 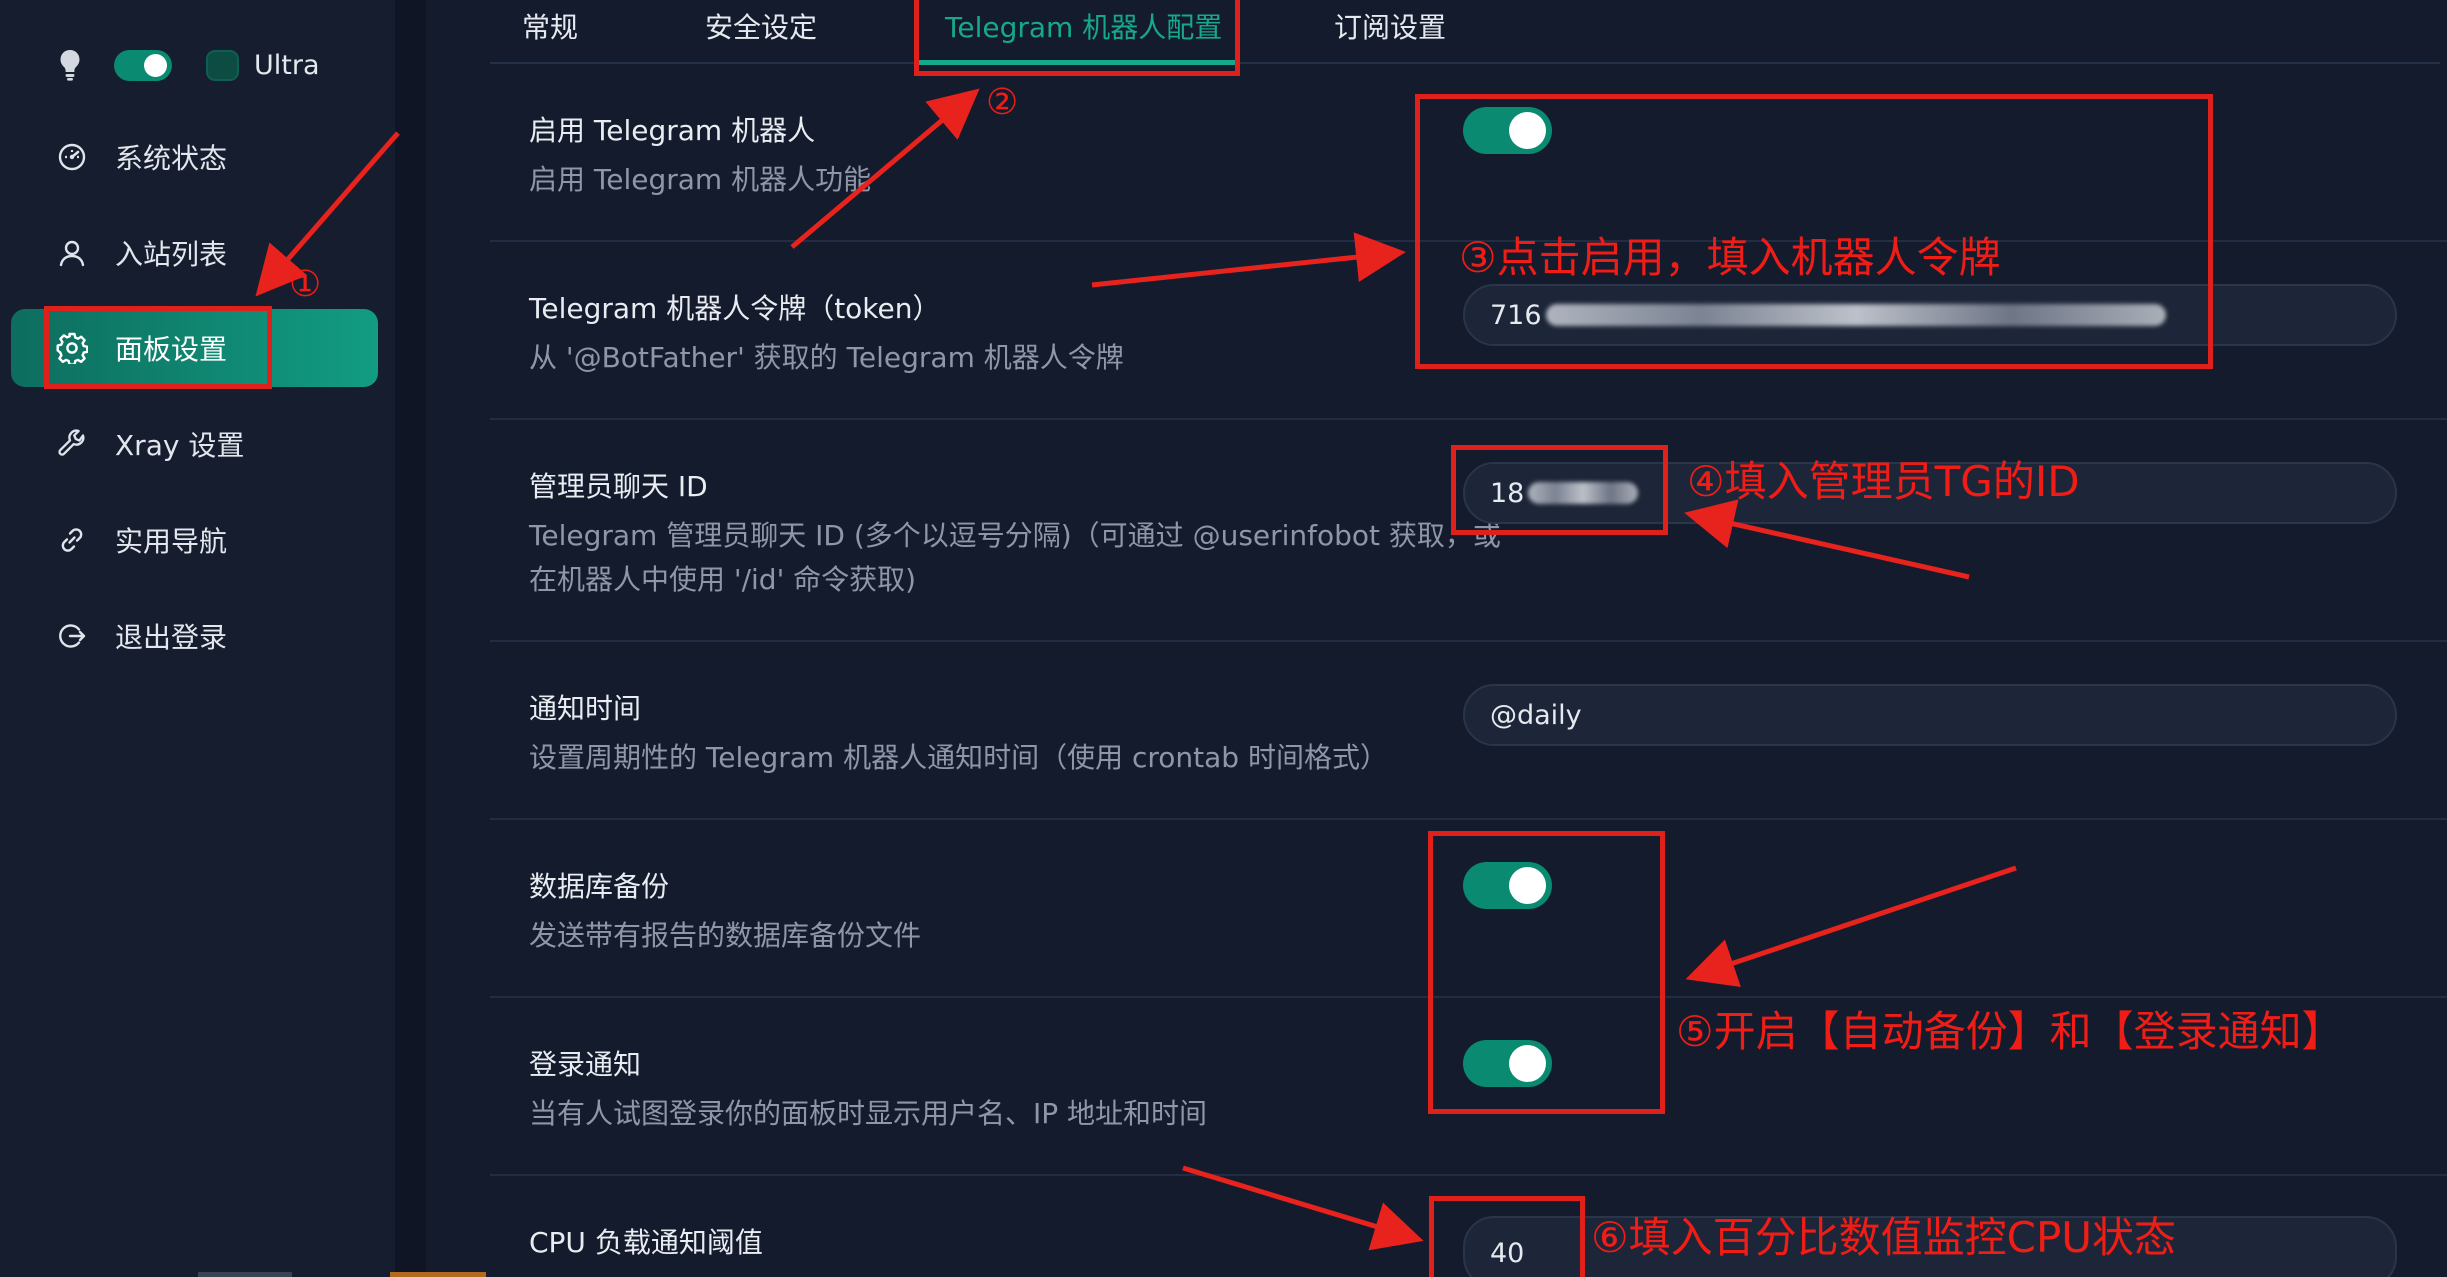 I want to click on annotation-text-3: ③点击启用，填入机器人令牌, so click(x=1730, y=257).